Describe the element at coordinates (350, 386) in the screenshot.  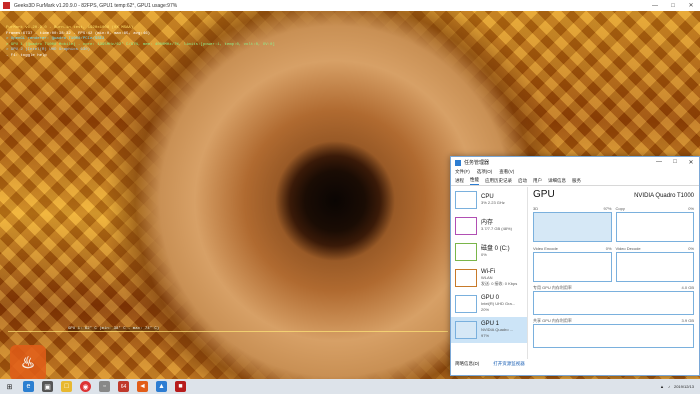
I see `taskbar: ⊞ e ▣ □ ◉ ▫ 64 ◄ ▲ ■ ▲ ♪ 2019/12/13` at that location.